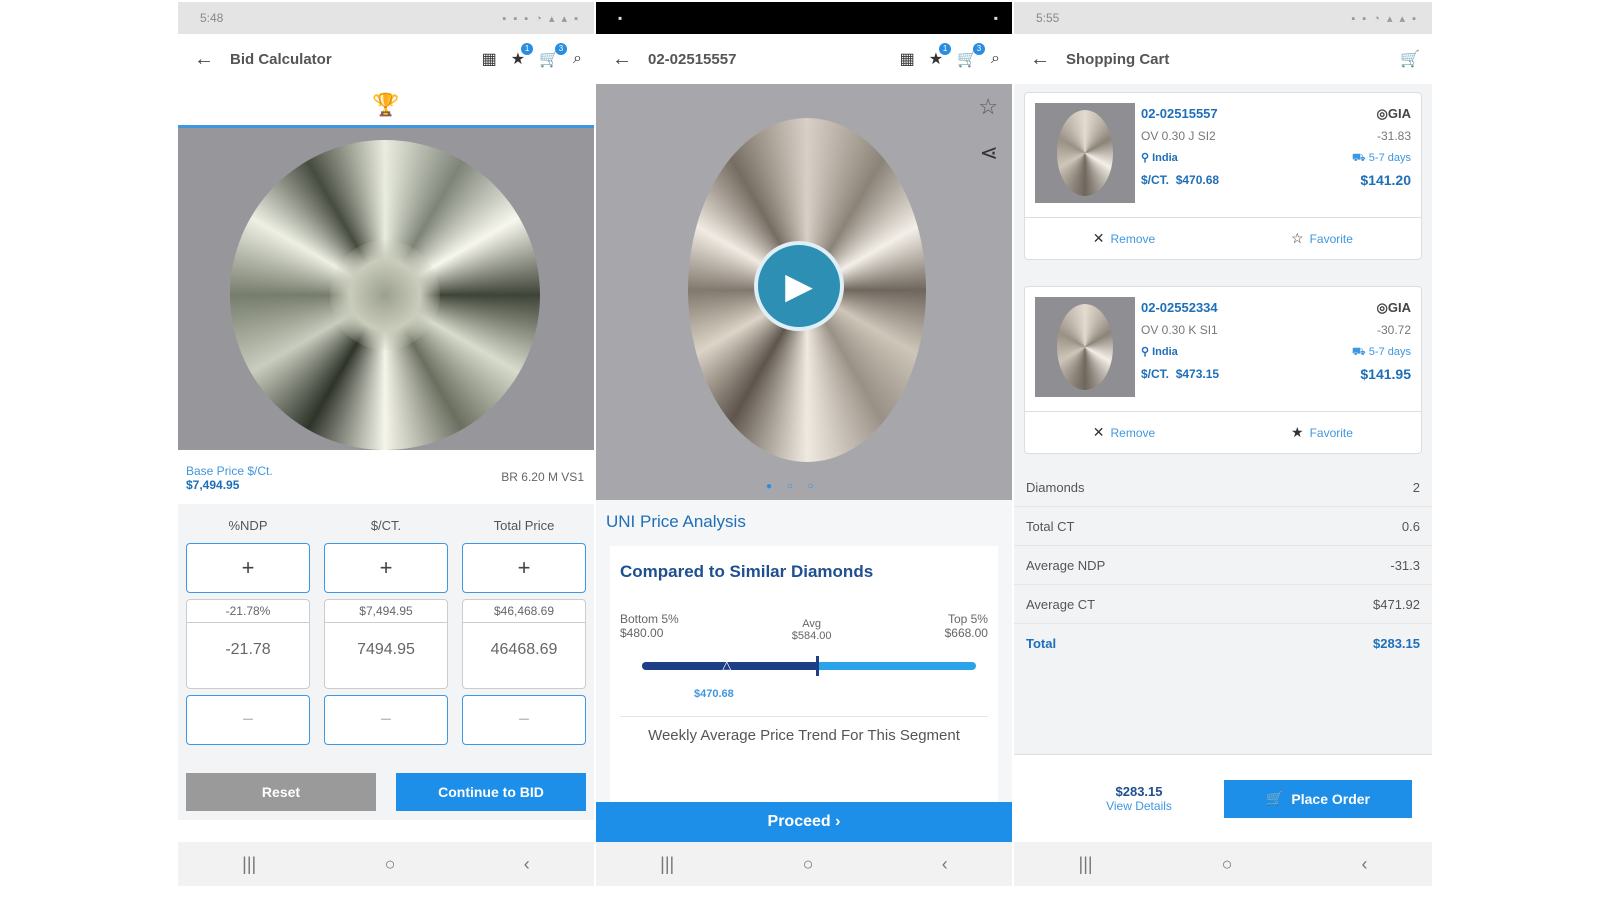 Image resolution: width=1600 pixels, height=900 pixels. I want to click on order-amount: $283.15, so click(1139, 791).